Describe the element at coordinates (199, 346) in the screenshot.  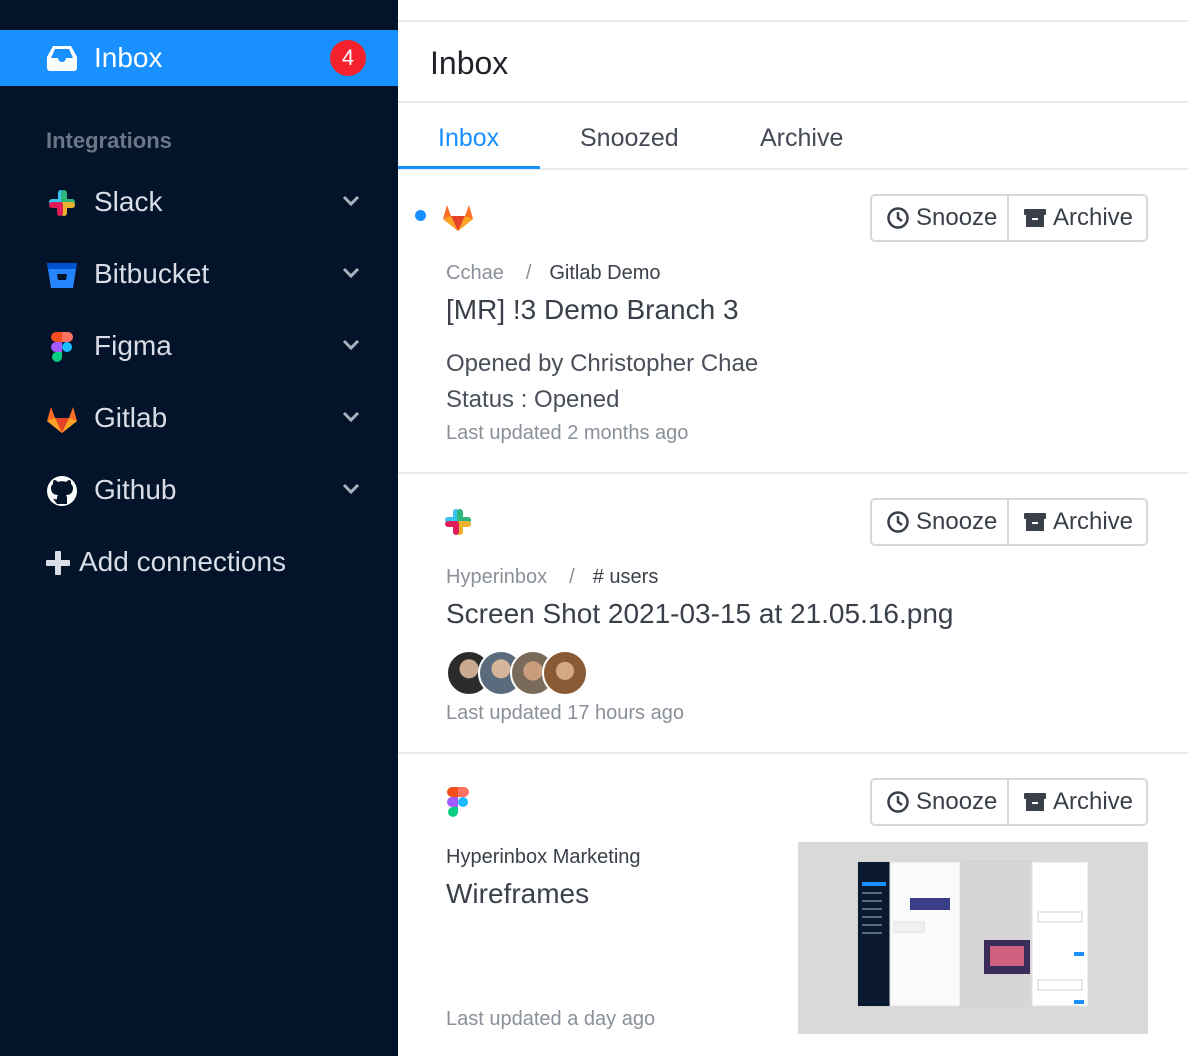
I see `sidebar-item-figma: Figma` at that location.